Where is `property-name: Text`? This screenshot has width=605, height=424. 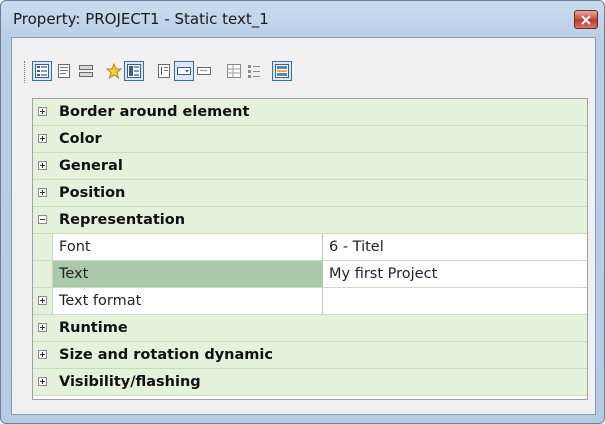 property-name: Text is located at coordinates (74, 274).